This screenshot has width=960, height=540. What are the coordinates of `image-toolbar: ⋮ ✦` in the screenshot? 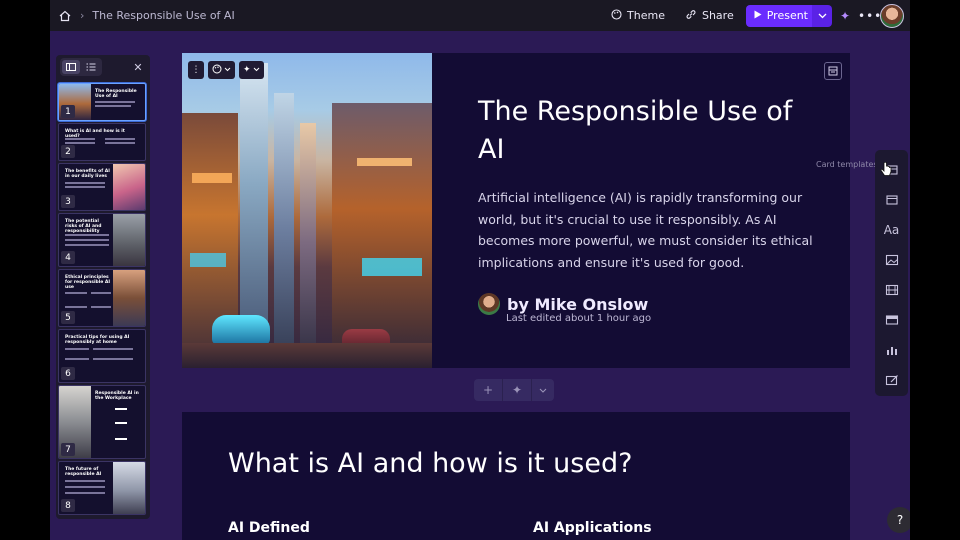 It's located at (226, 70).